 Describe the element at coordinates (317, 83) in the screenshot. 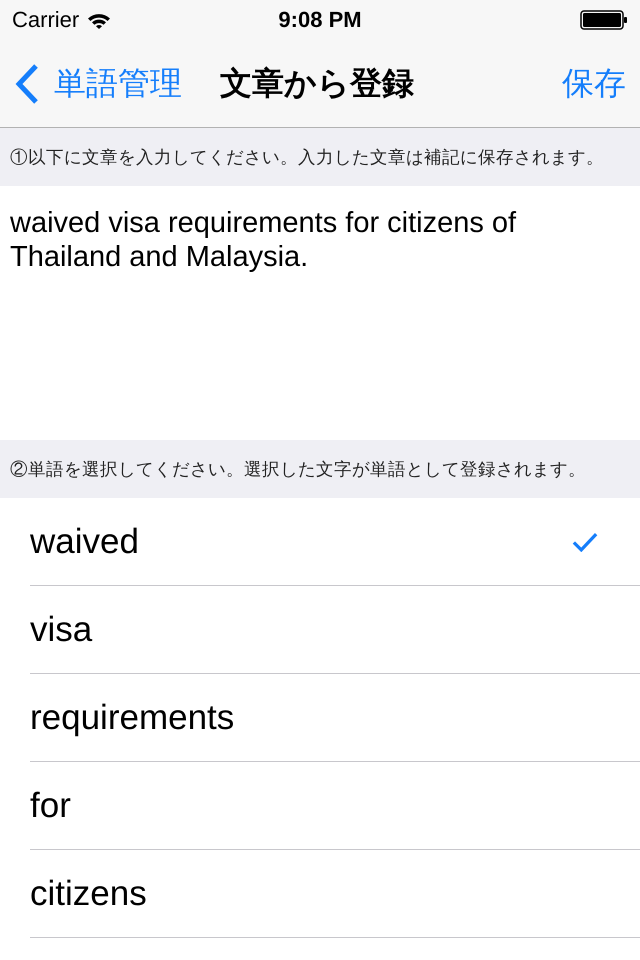

I see `screen-title: 文章から登録` at that location.